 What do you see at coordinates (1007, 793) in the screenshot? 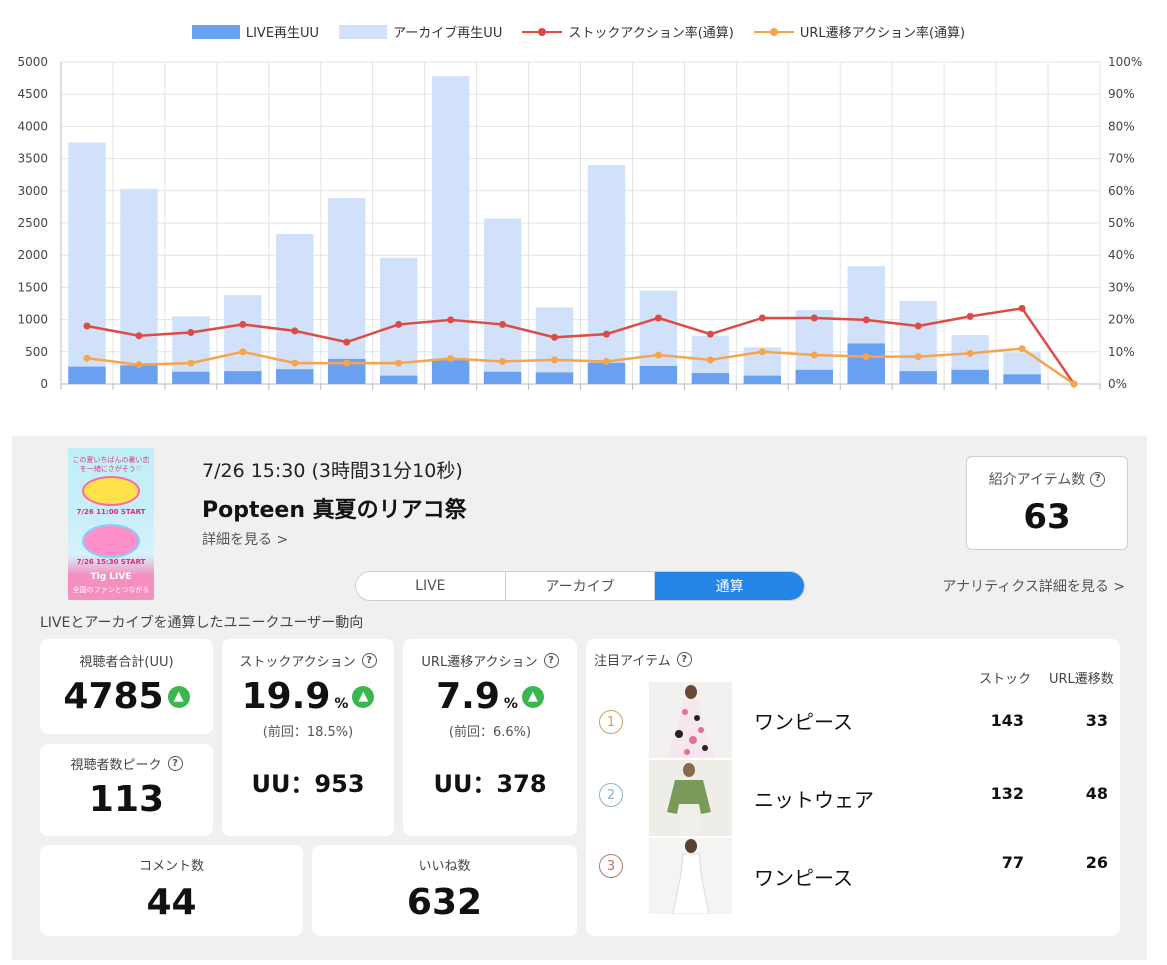
I see `item-stock: 132` at bounding box center [1007, 793].